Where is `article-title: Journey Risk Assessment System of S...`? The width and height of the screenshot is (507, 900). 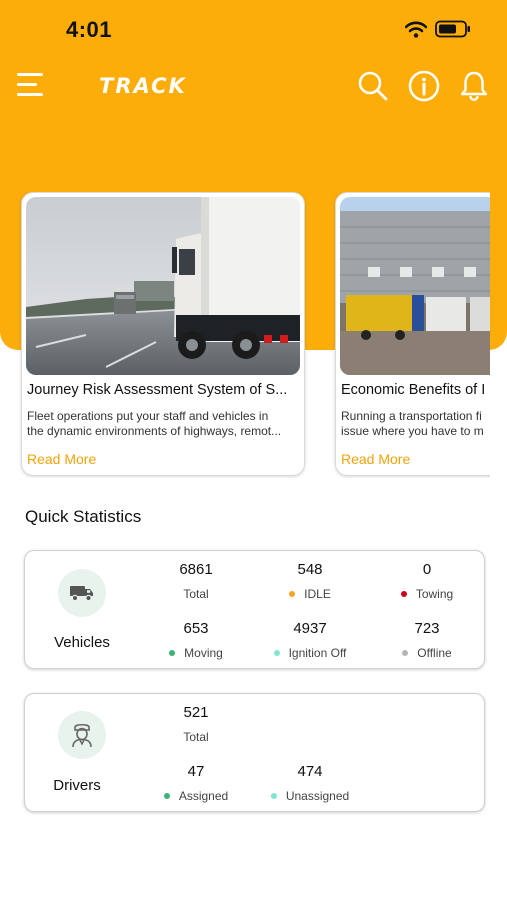
article-title: Journey Risk Assessment System of S... is located at coordinates (157, 390).